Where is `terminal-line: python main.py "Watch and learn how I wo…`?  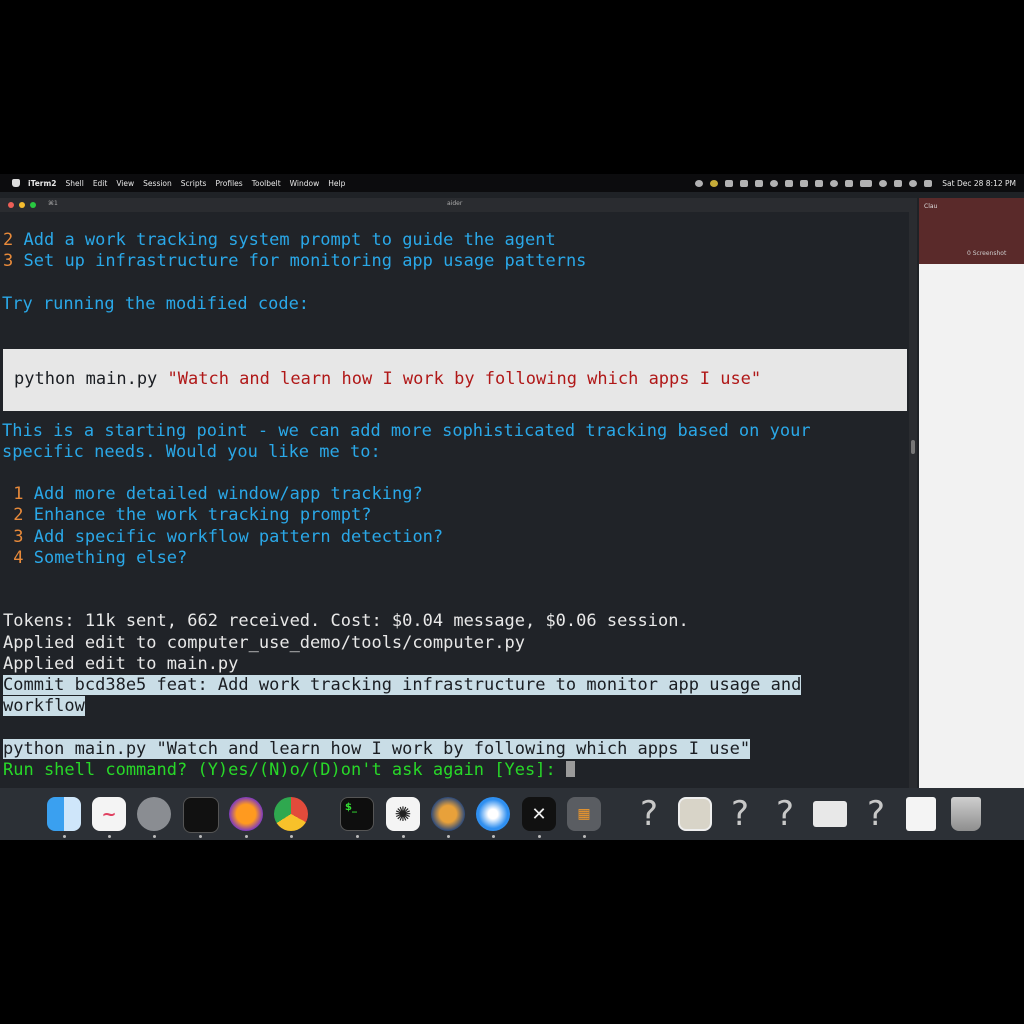 terminal-line: python main.py "Watch and learn how I wo… is located at coordinates (377, 749).